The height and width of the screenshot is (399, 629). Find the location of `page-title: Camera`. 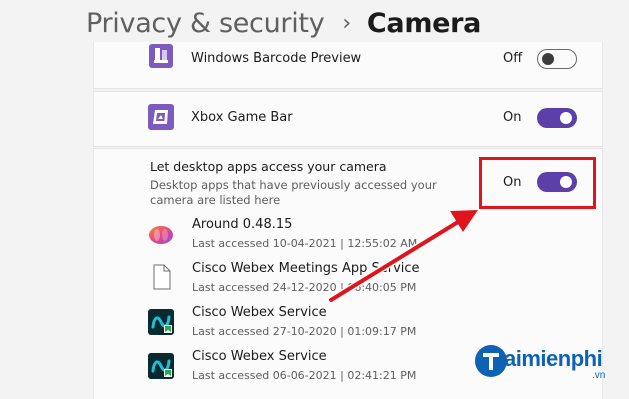

page-title: Camera is located at coordinates (424, 23).